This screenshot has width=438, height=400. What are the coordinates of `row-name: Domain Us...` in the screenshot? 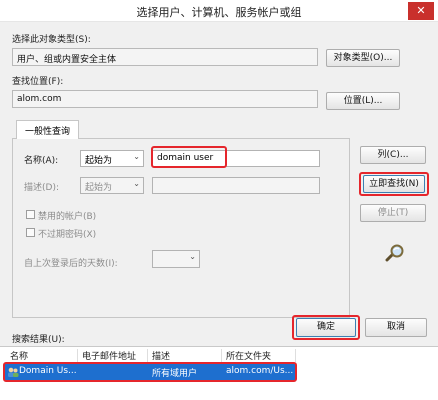 It's located at (48, 371).